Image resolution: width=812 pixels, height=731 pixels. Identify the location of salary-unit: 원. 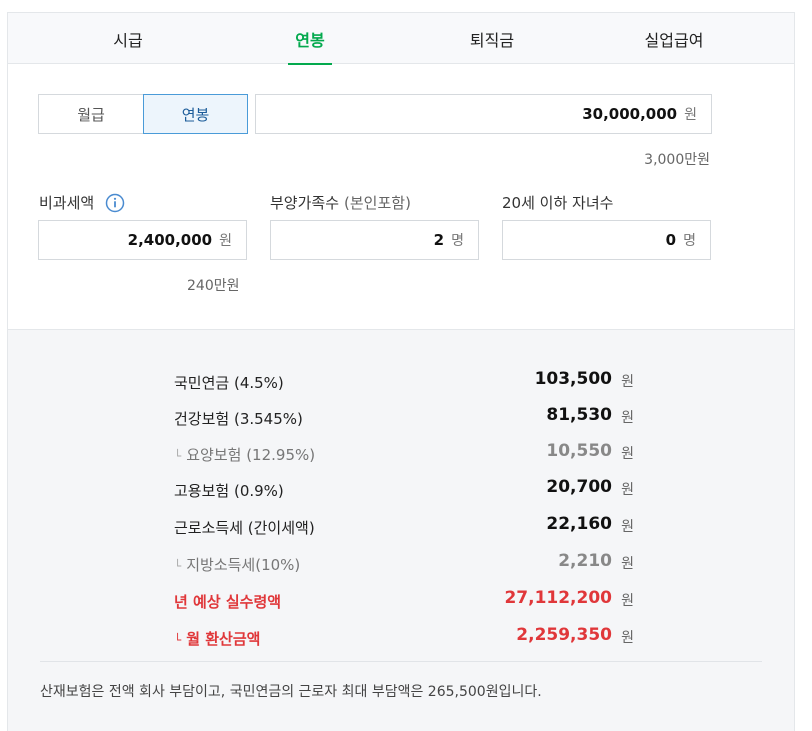
(690, 115).